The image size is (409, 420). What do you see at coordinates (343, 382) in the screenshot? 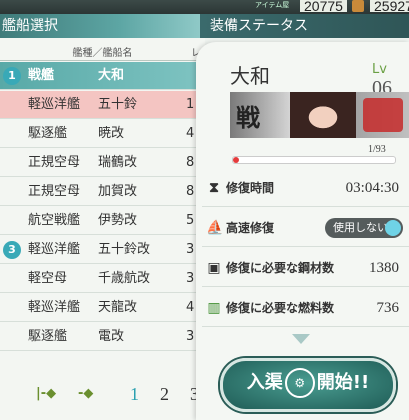
I see `dock-button-right-text: 開始!!` at bounding box center [343, 382].